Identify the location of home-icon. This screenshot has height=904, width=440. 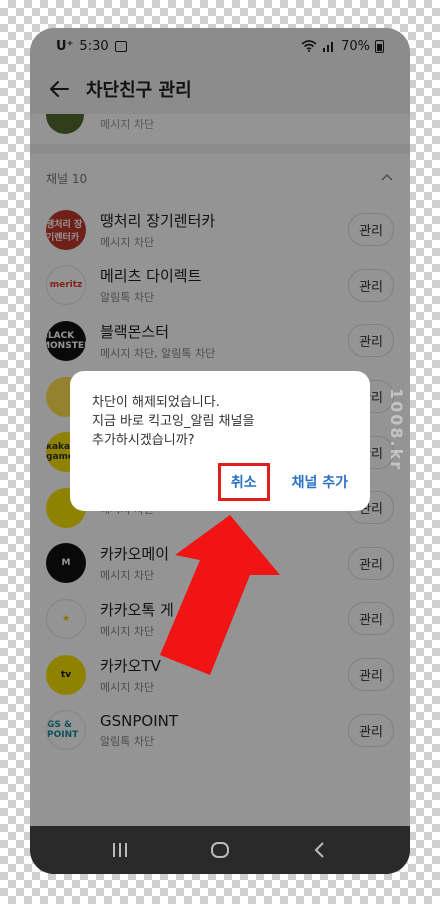
(220, 850).